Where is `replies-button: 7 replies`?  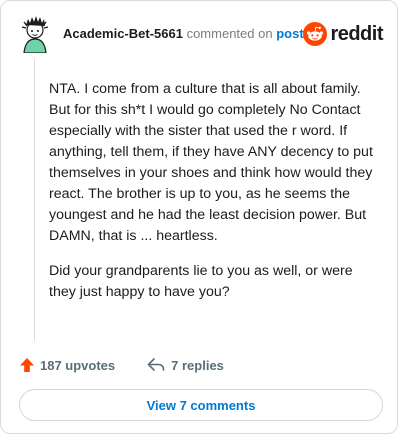 replies-button: 7 replies is located at coordinates (185, 365).